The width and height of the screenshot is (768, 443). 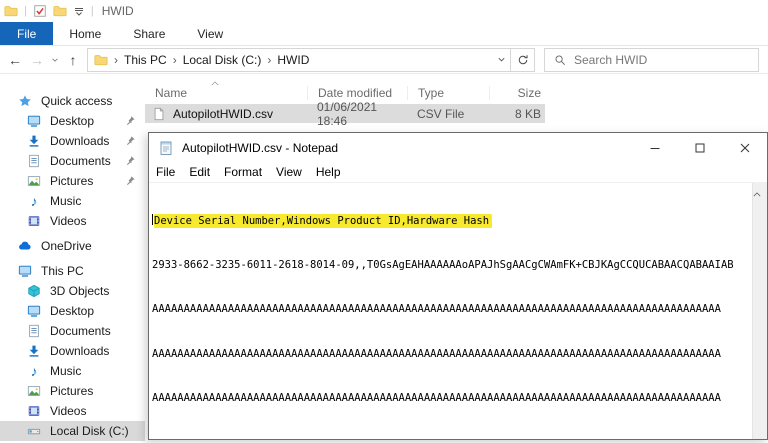 What do you see at coordinates (760, 193) in the screenshot?
I see `scroll-up-icon` at bounding box center [760, 193].